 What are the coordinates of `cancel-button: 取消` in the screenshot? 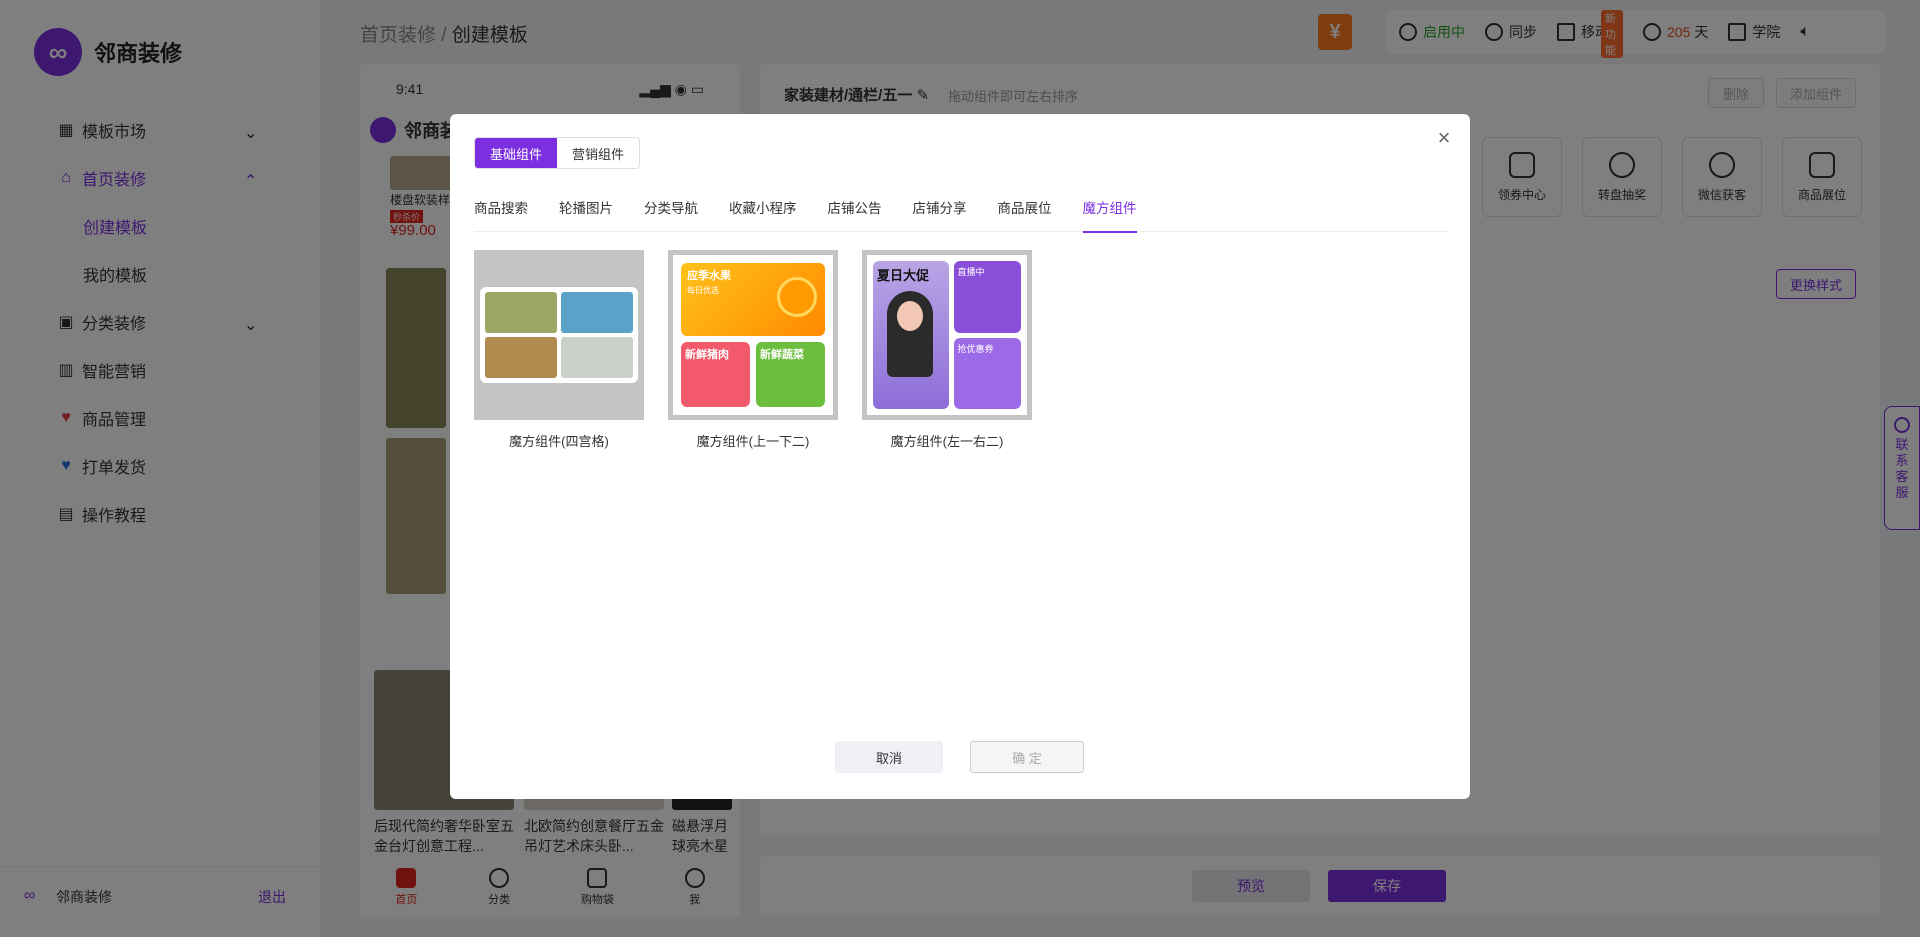 It's located at (889, 757).